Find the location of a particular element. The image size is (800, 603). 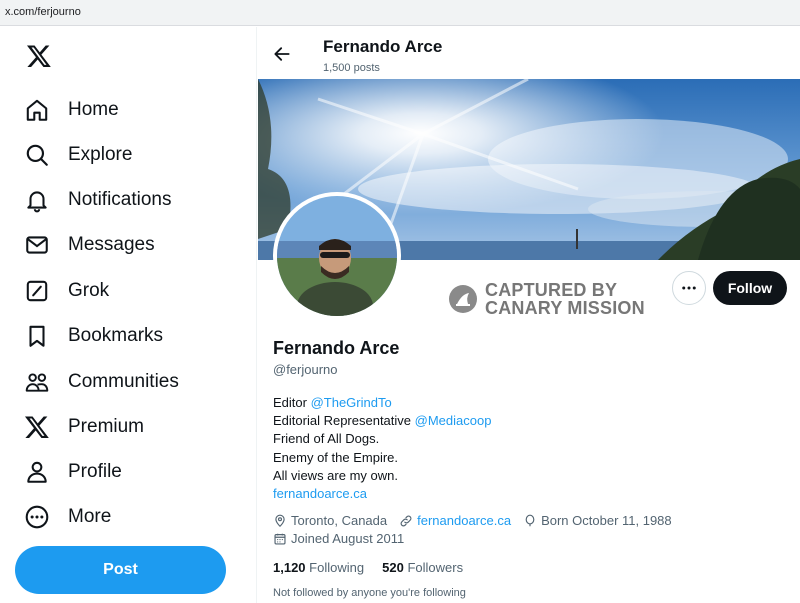

followers-label: Followers is located at coordinates (435, 567).